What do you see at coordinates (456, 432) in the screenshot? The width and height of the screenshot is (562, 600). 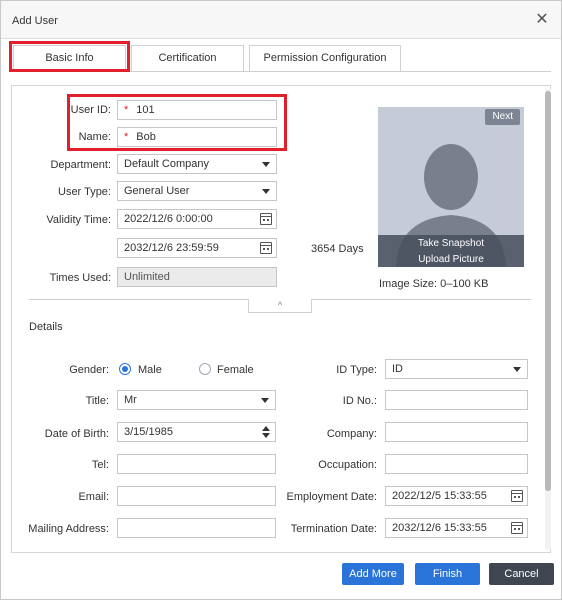 I see `company-field` at bounding box center [456, 432].